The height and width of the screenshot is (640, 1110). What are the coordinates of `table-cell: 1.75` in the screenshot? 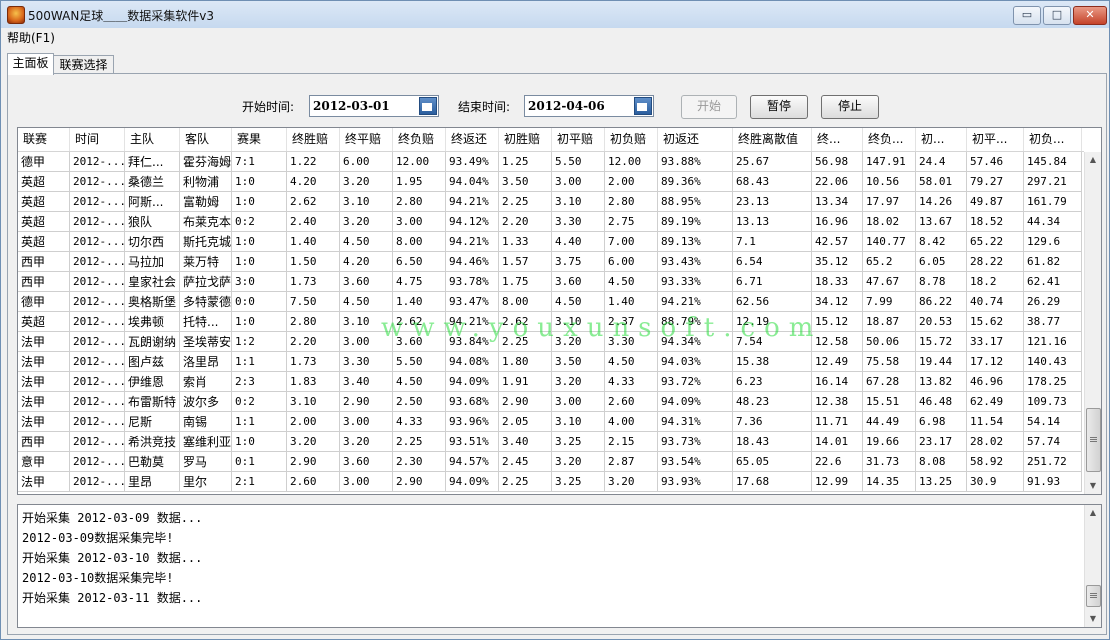 It's located at (525, 282).